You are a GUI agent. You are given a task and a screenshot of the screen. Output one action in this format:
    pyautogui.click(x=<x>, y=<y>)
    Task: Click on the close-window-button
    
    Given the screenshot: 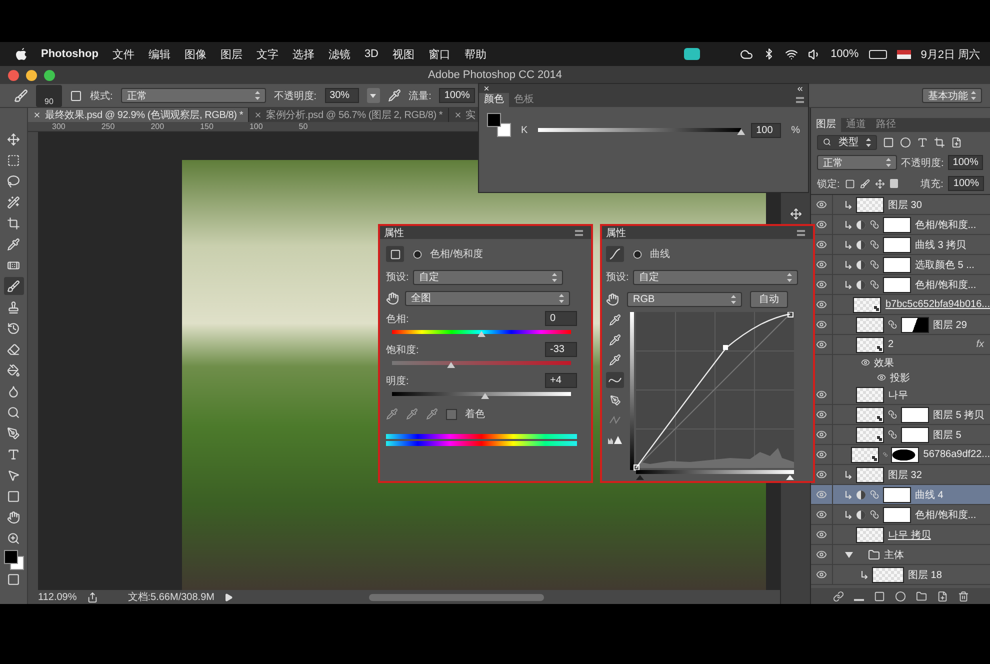 What is the action you would take?
    pyautogui.click(x=13, y=75)
    